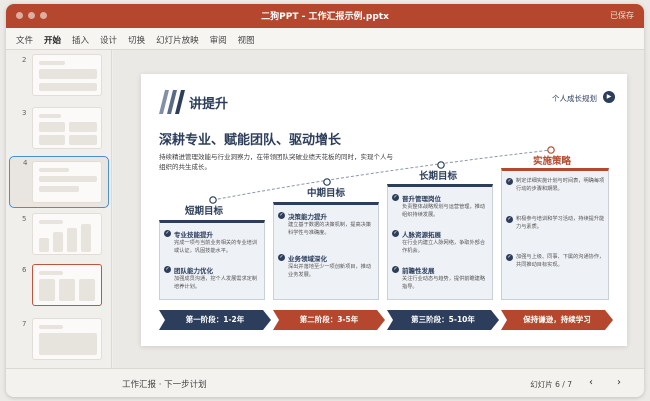 The height and width of the screenshot is (401, 650). What do you see at coordinates (325, 382) in the screenshot?
I see `status-bar: 工作汇报 · 下一步计划 幻灯片 6 / 7 ‹ ›` at bounding box center [325, 382].